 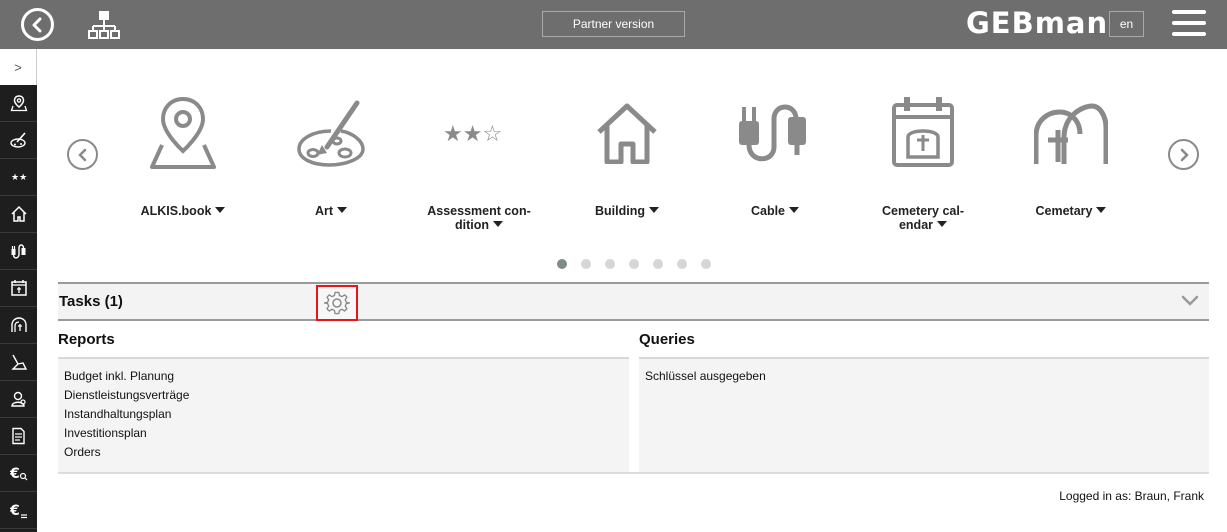 I want to click on divider, so click(x=633, y=473).